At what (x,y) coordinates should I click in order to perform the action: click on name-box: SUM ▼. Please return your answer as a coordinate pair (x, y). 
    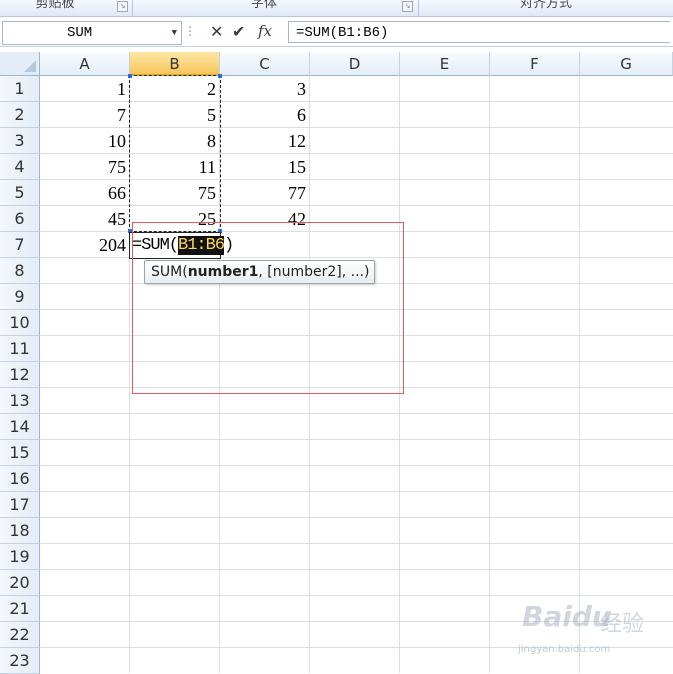
    Looking at the image, I should click on (92, 33).